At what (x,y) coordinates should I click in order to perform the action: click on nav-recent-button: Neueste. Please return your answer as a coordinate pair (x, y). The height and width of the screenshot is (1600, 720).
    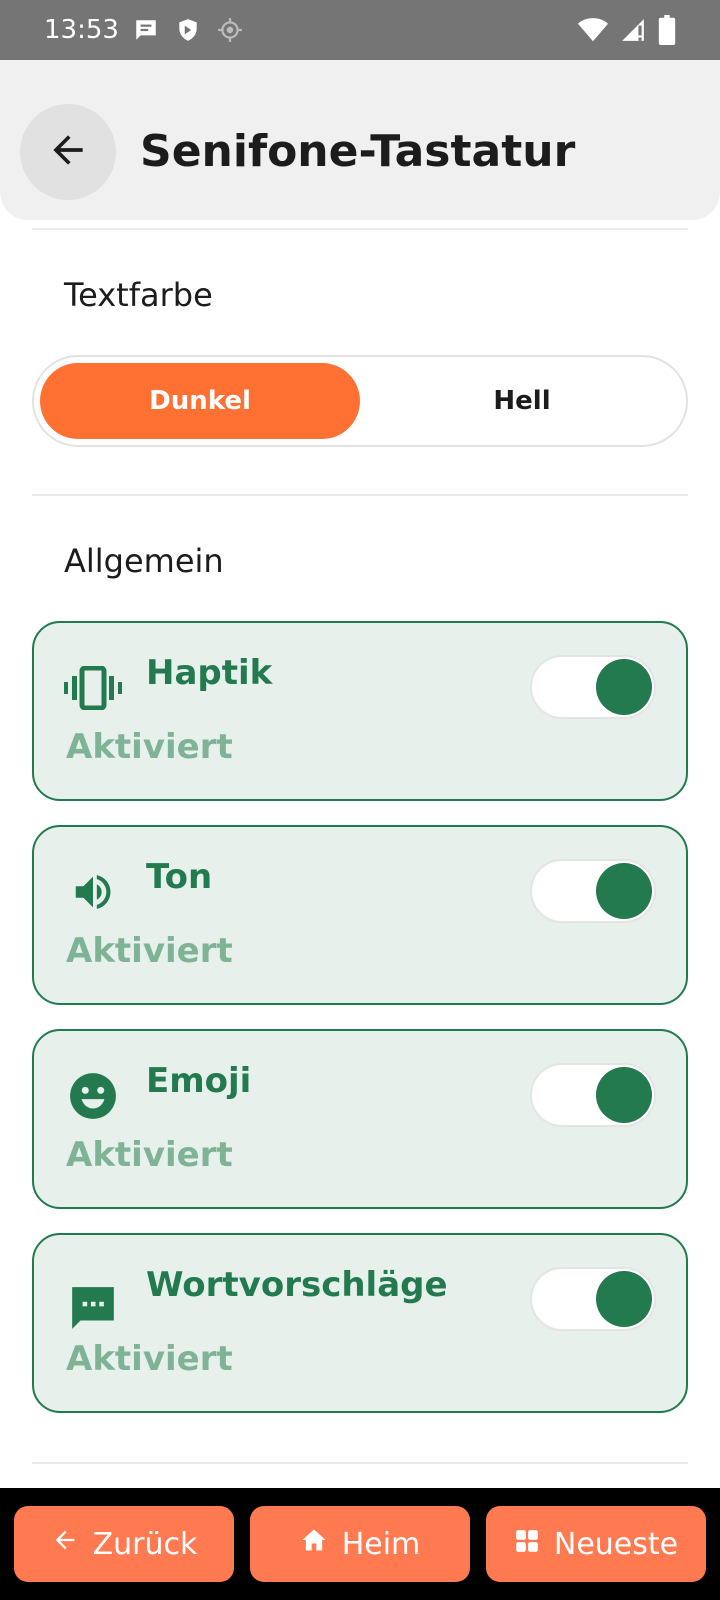
    Looking at the image, I should click on (596, 1544).